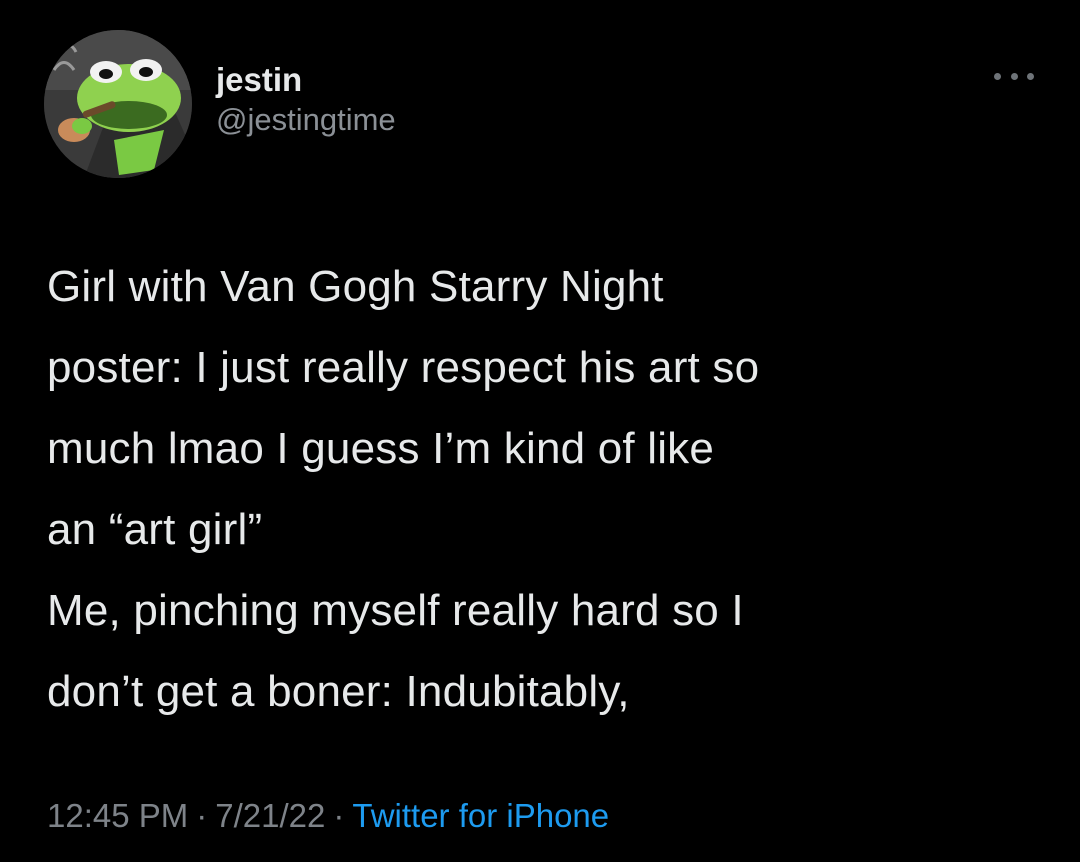 Image resolution: width=1080 pixels, height=862 pixels. Describe the element at coordinates (338, 691) in the screenshot. I see `tweet-text-line: don’t get a boner: Indubitably,` at that location.